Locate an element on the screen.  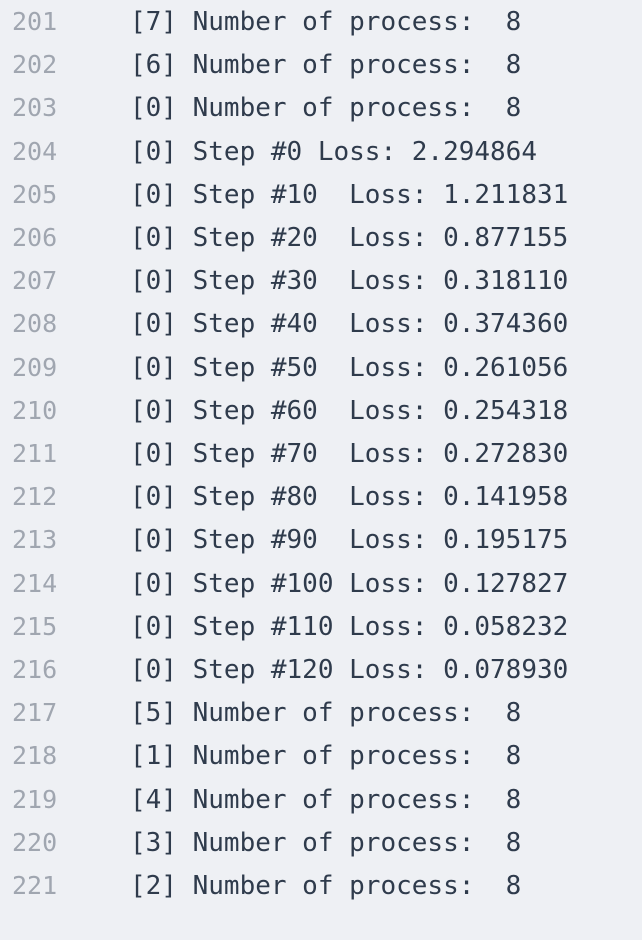
code-line: 201 [7] Number of process: 8 is located at coordinates (321, 21).